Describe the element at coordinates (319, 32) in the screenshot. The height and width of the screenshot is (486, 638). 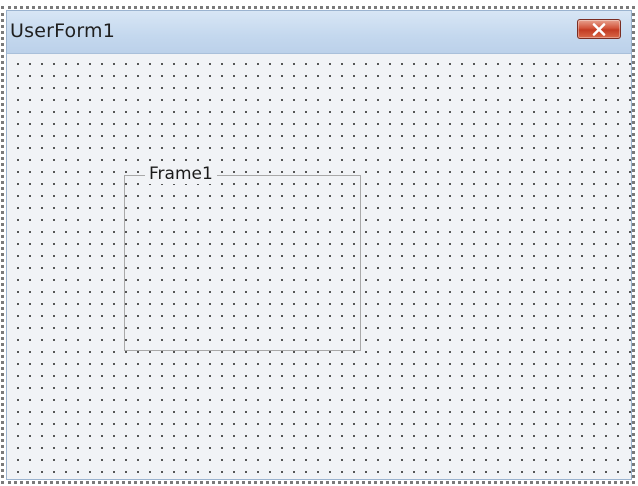
I see `title-bar: UserForm1` at that location.